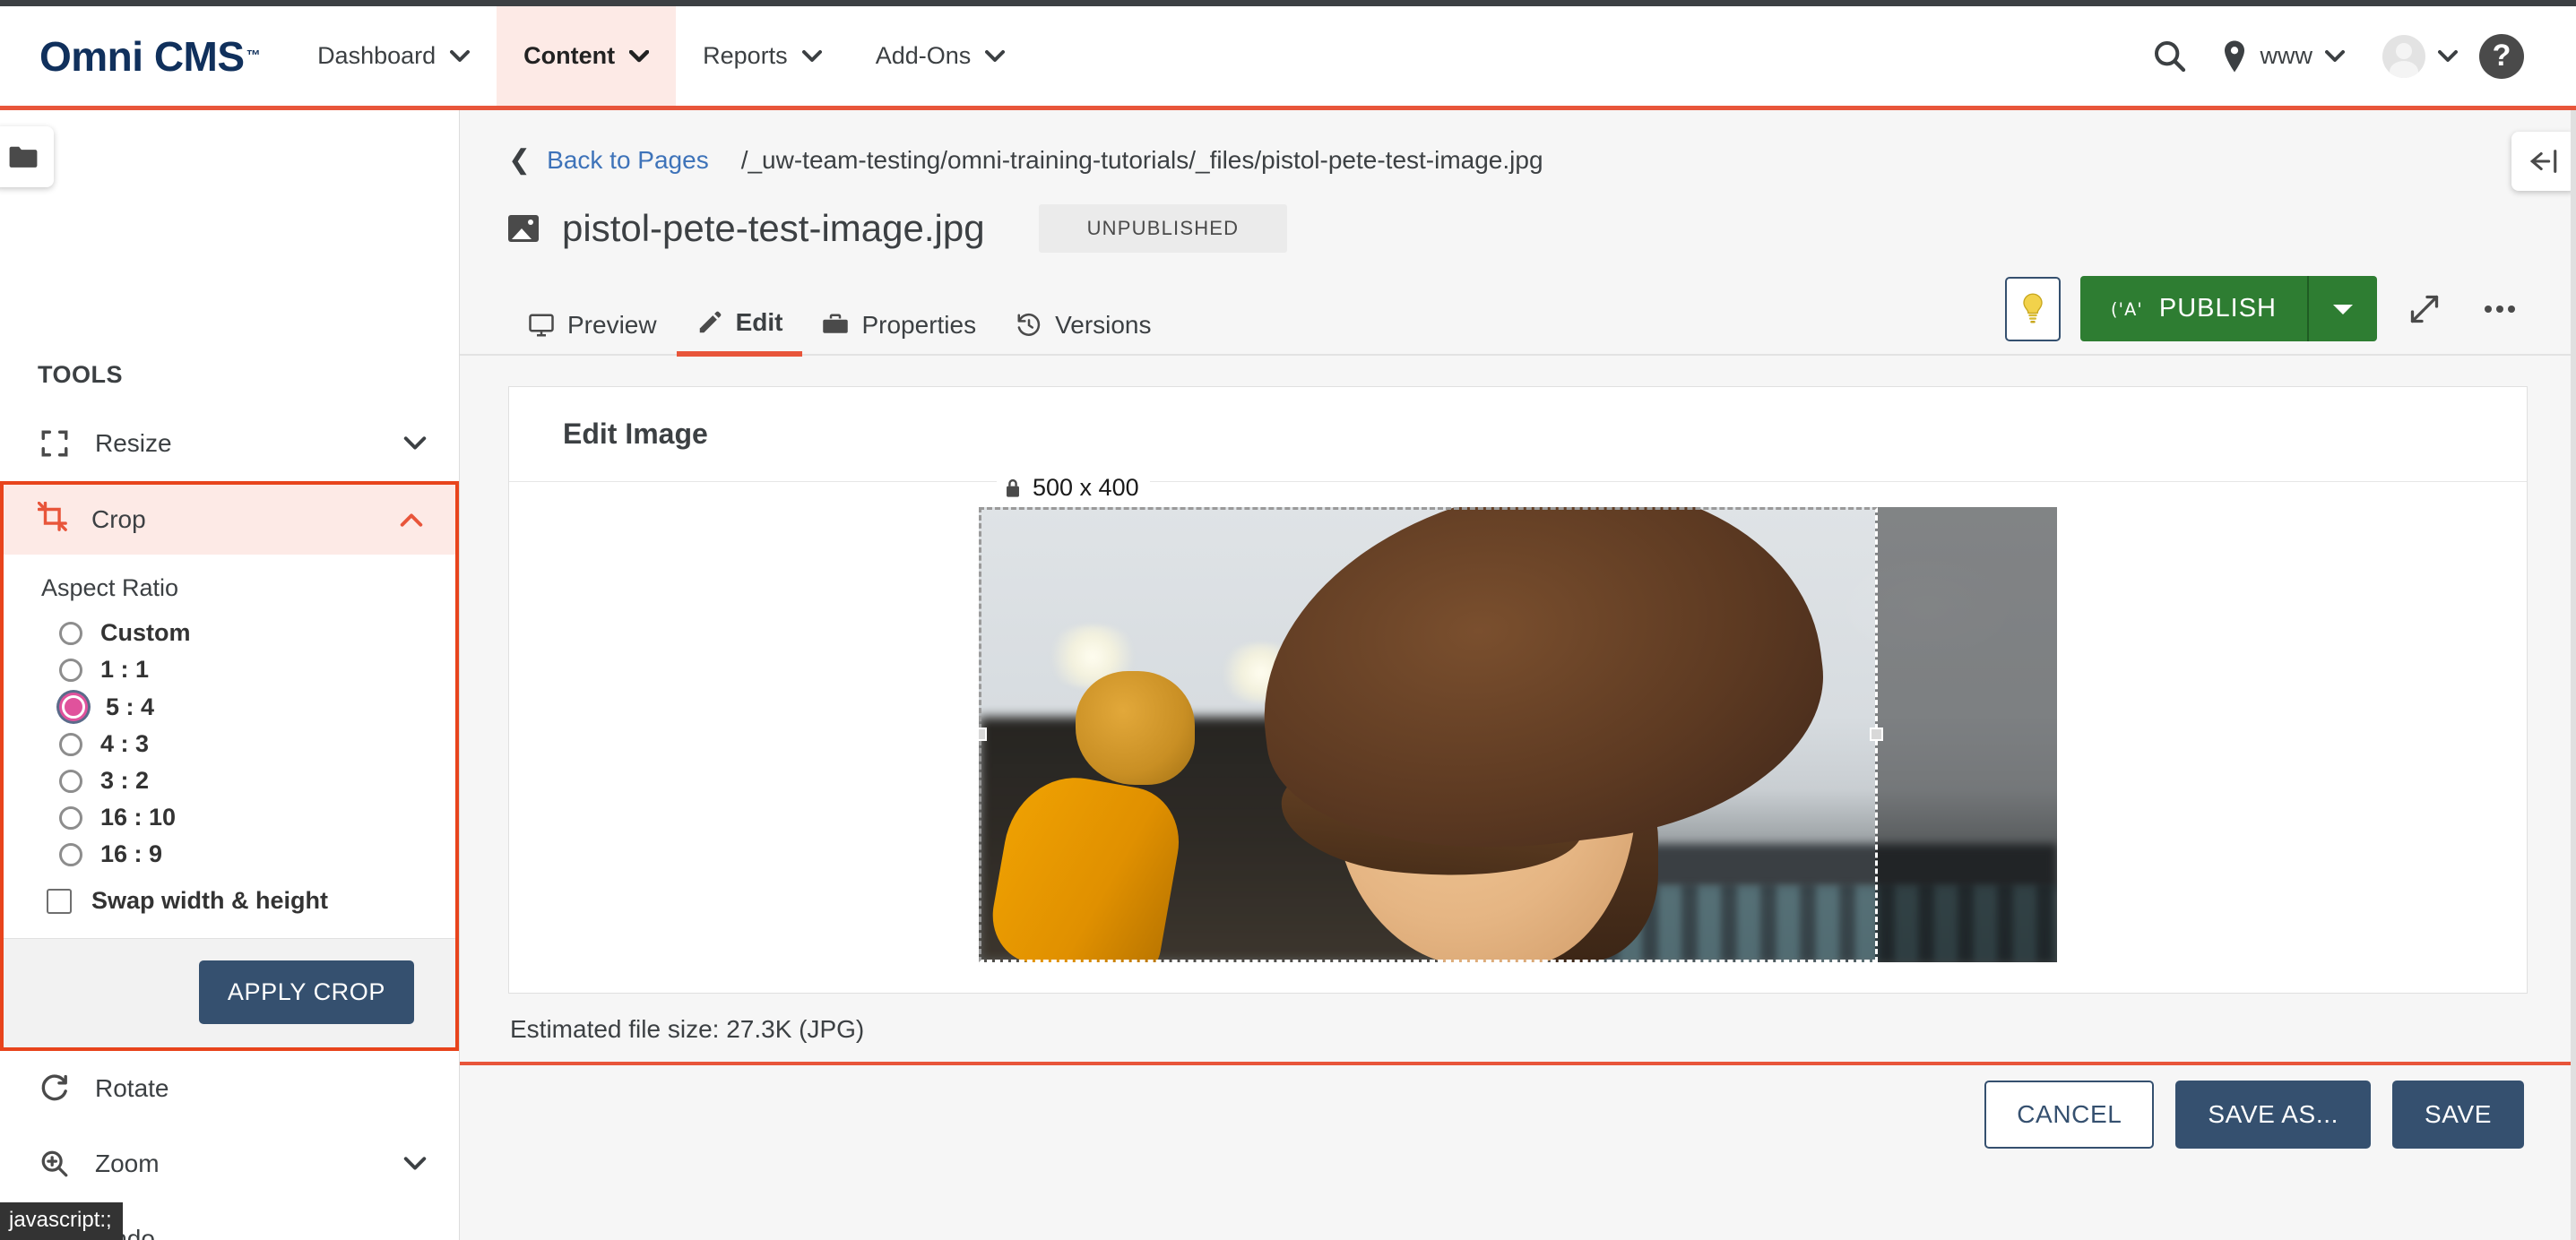 The width and height of the screenshot is (2576, 1240). Describe the element at coordinates (2170, 56) in the screenshot. I see `search-button` at that location.